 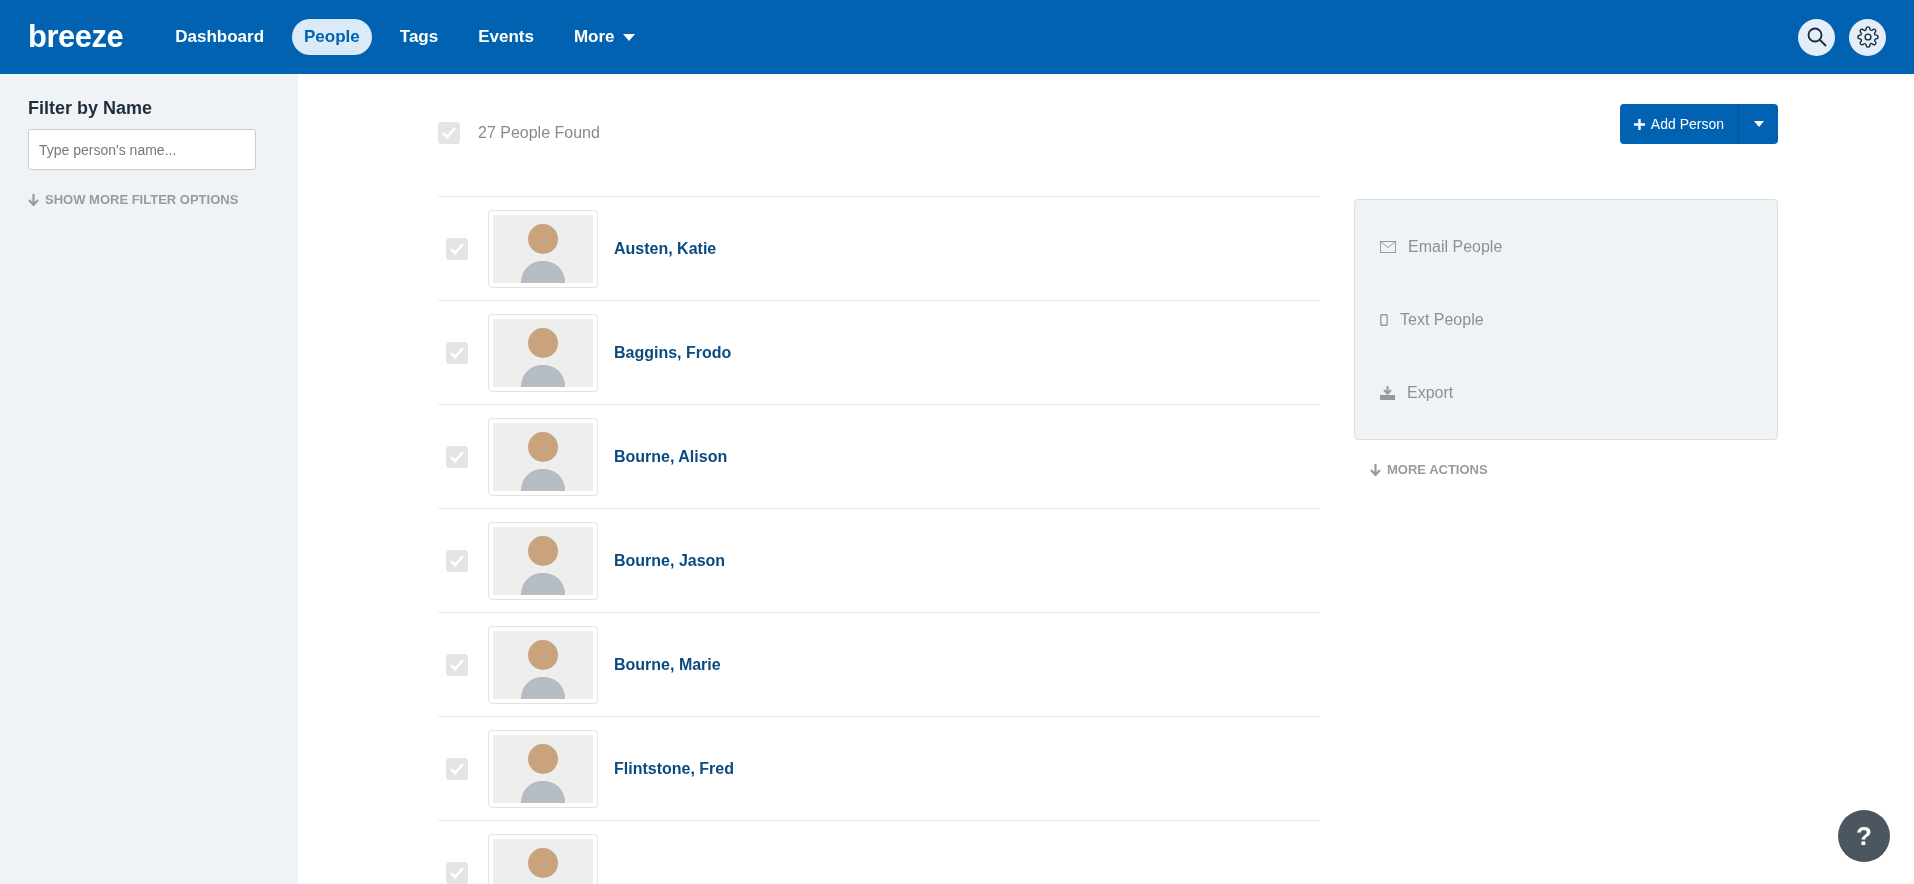 What do you see at coordinates (419, 37) in the screenshot?
I see `nav-tab: Tags` at bounding box center [419, 37].